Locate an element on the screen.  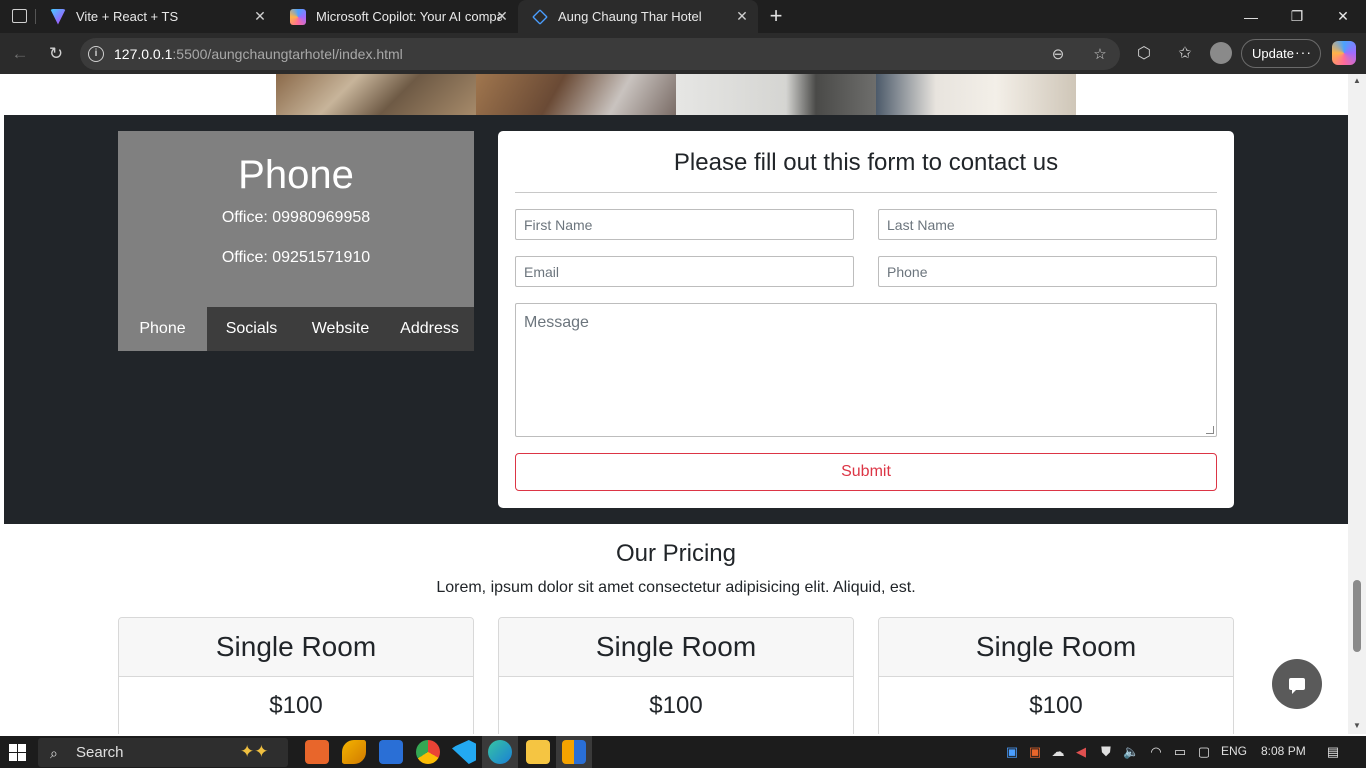
tab-socials: Socials is located at coordinates (251, 329).